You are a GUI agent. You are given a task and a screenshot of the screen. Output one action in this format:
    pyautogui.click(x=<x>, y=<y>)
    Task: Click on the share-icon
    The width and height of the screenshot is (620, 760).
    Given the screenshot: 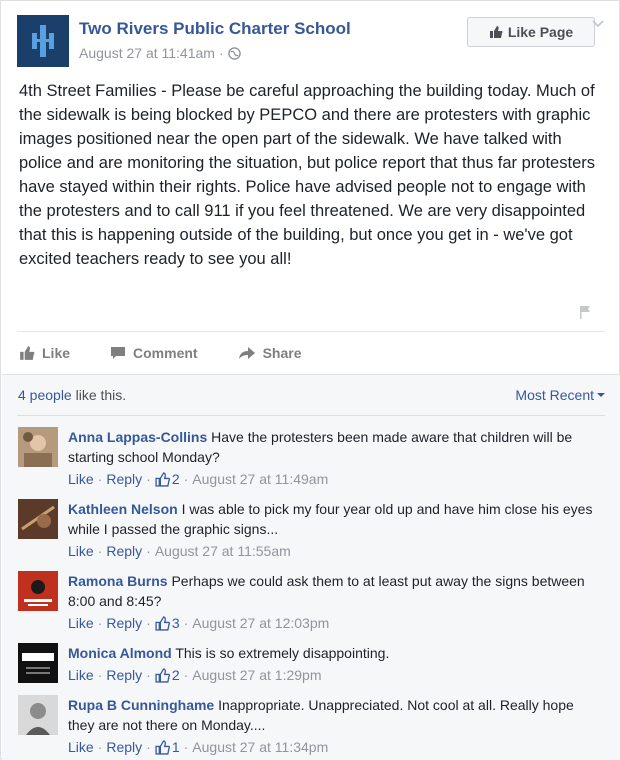 What is the action you would take?
    pyautogui.click(x=246, y=353)
    